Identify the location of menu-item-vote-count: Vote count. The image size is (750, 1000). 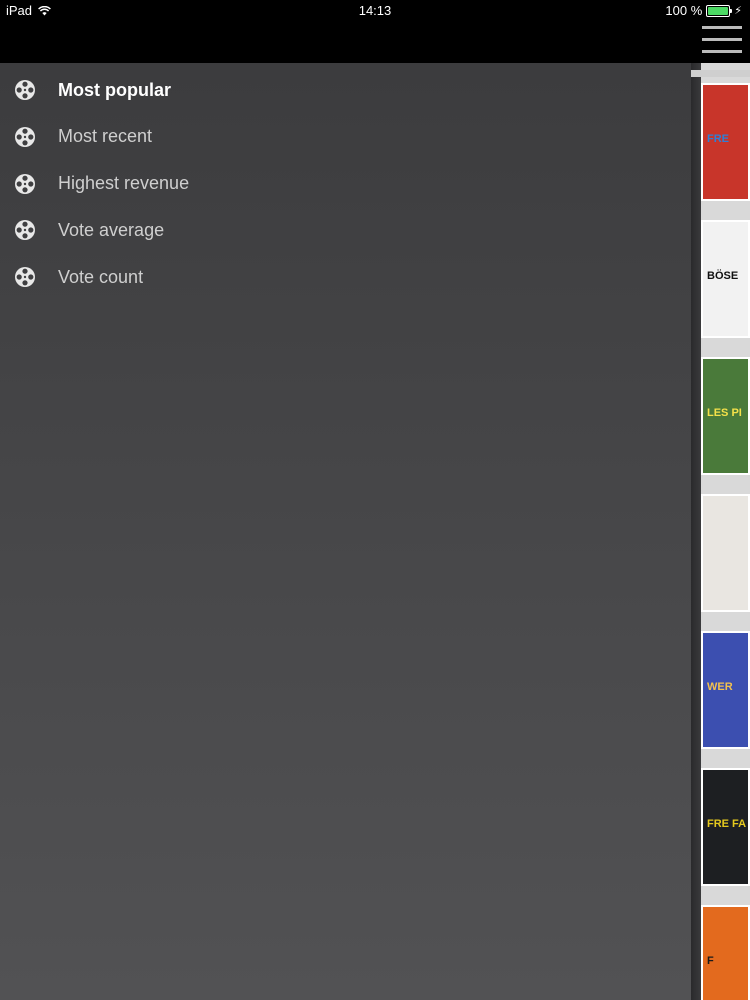
(345, 277).